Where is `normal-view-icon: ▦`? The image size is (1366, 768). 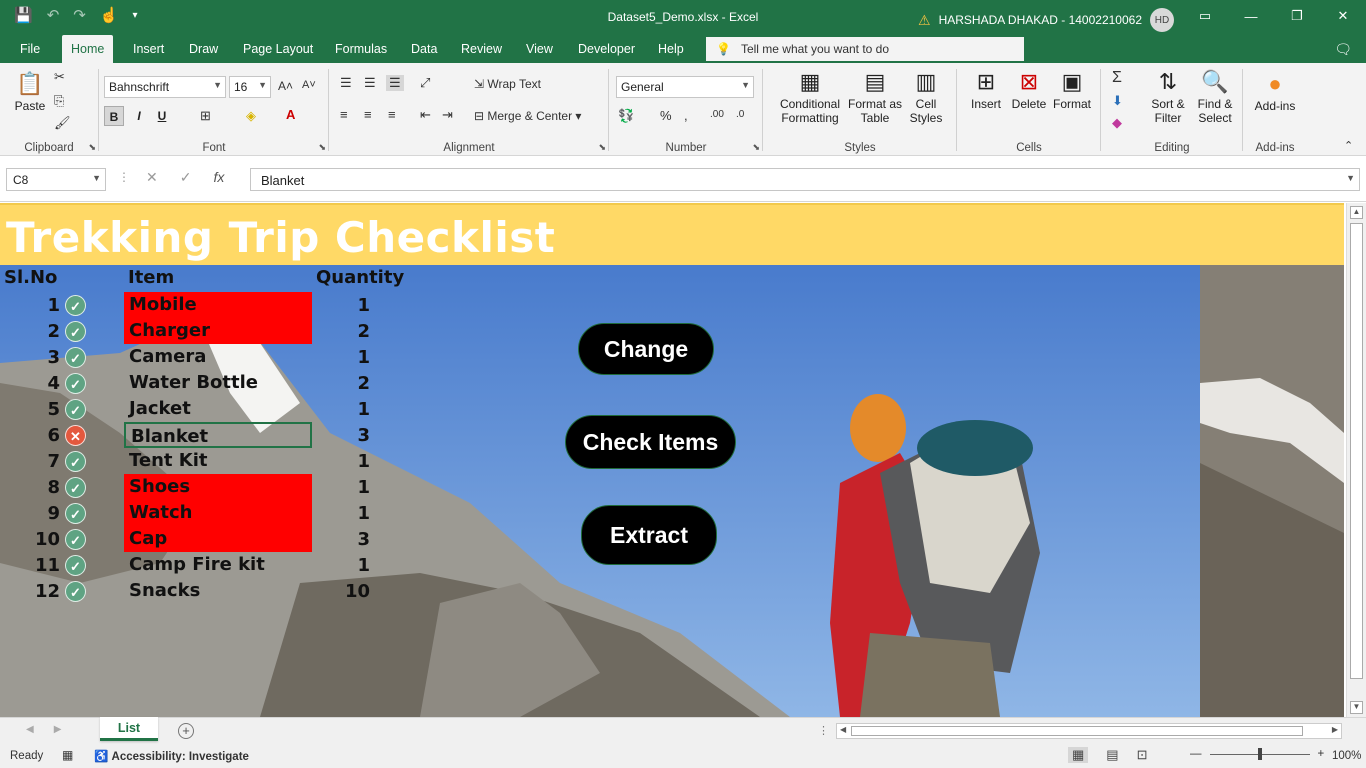
normal-view-icon: ▦ is located at coordinates (1078, 755).